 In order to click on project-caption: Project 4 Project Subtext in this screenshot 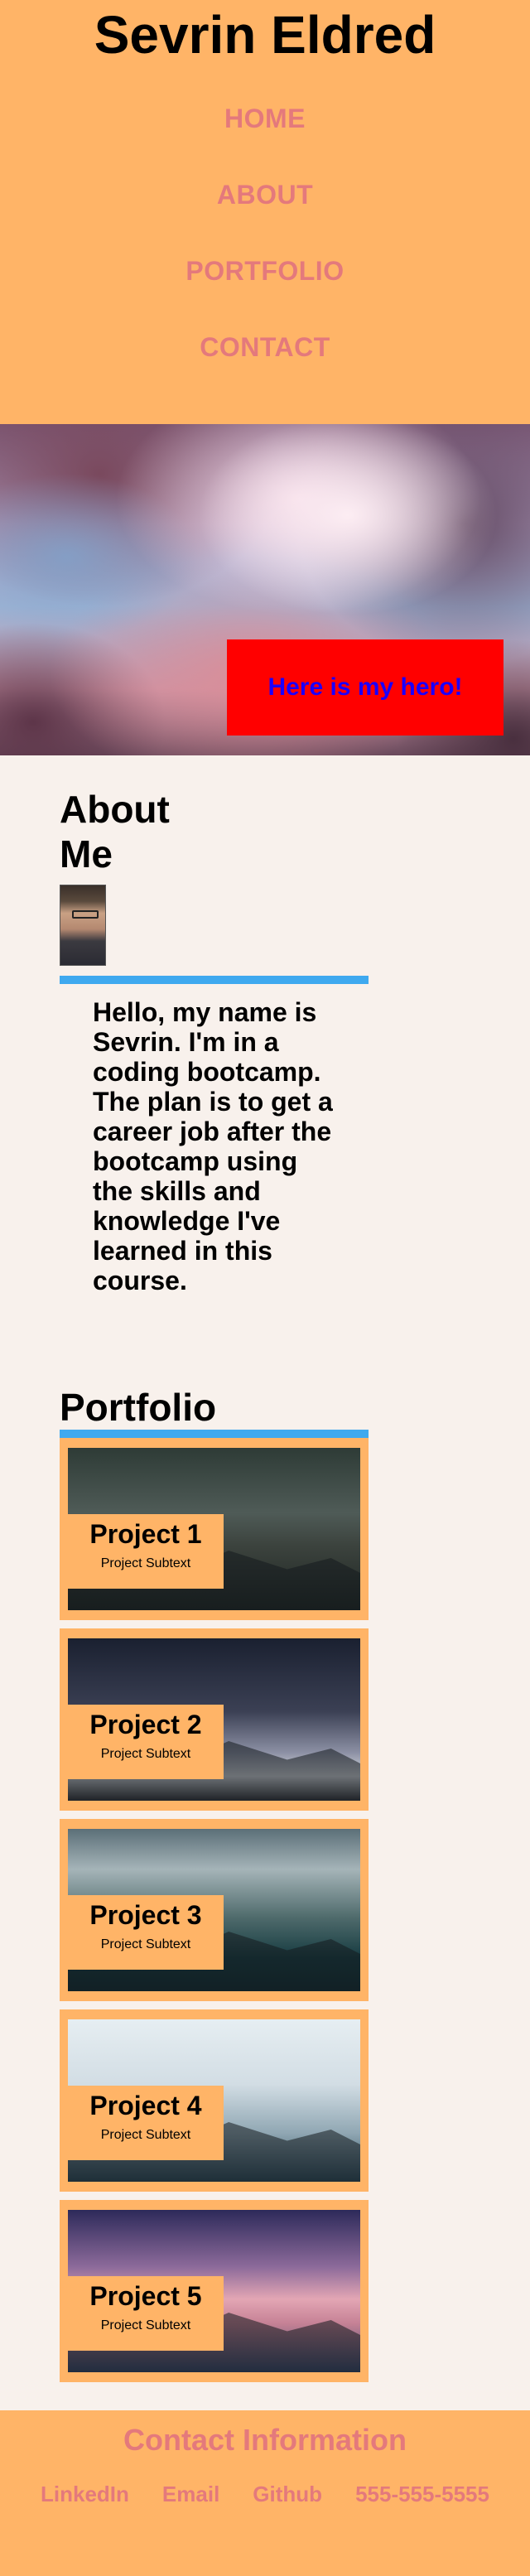, I will do `click(146, 2123)`.